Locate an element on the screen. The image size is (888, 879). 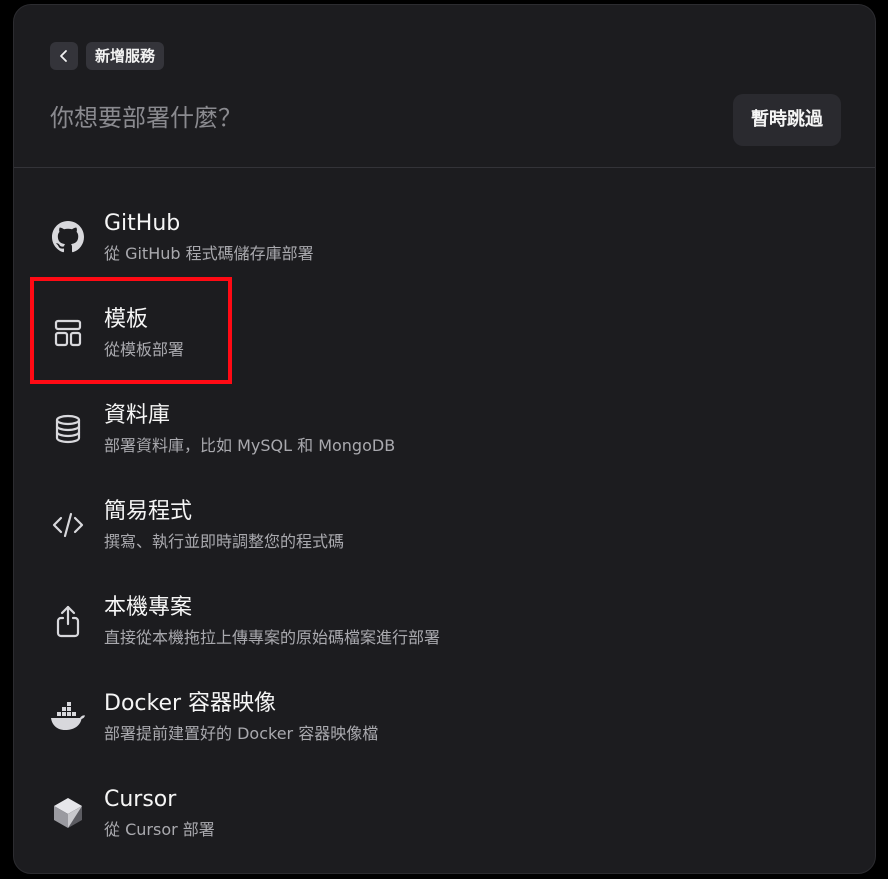
option-description: 部署資料庫，比如 MySQL 和 MongoDB is located at coordinates (250, 445).